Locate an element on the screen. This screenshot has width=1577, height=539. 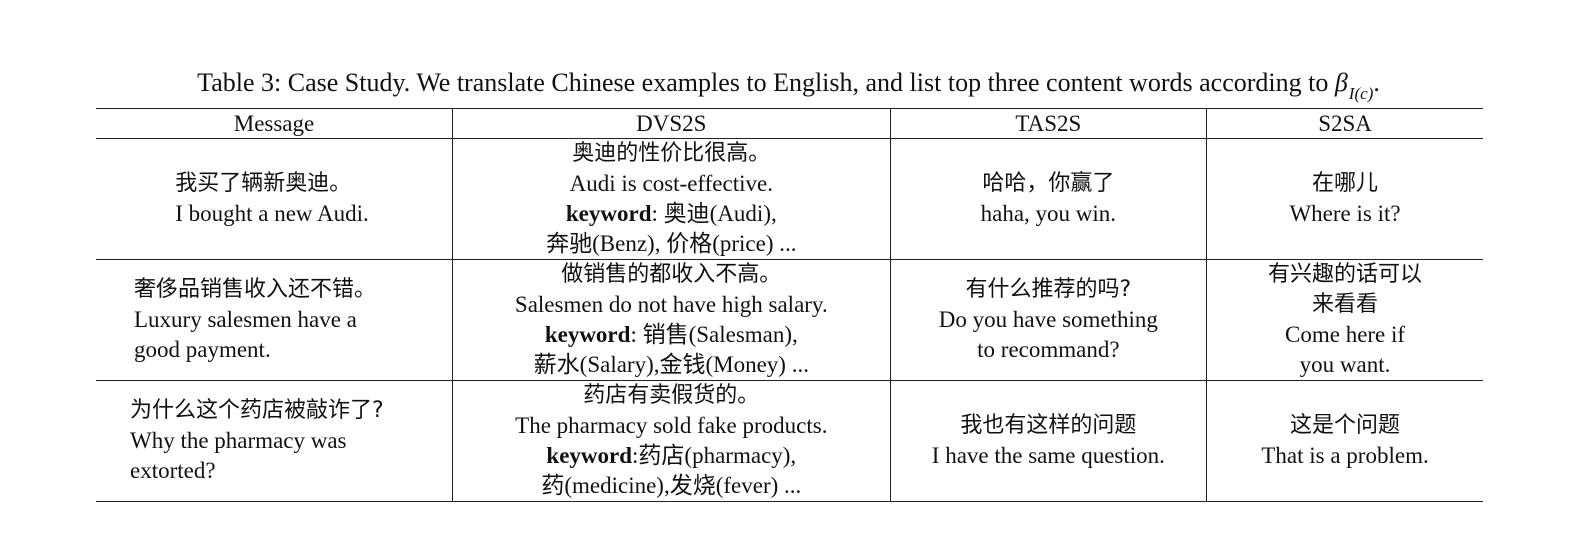
dvs2s-chinese: 奥迪的性价比很高。 is located at coordinates (671, 153).